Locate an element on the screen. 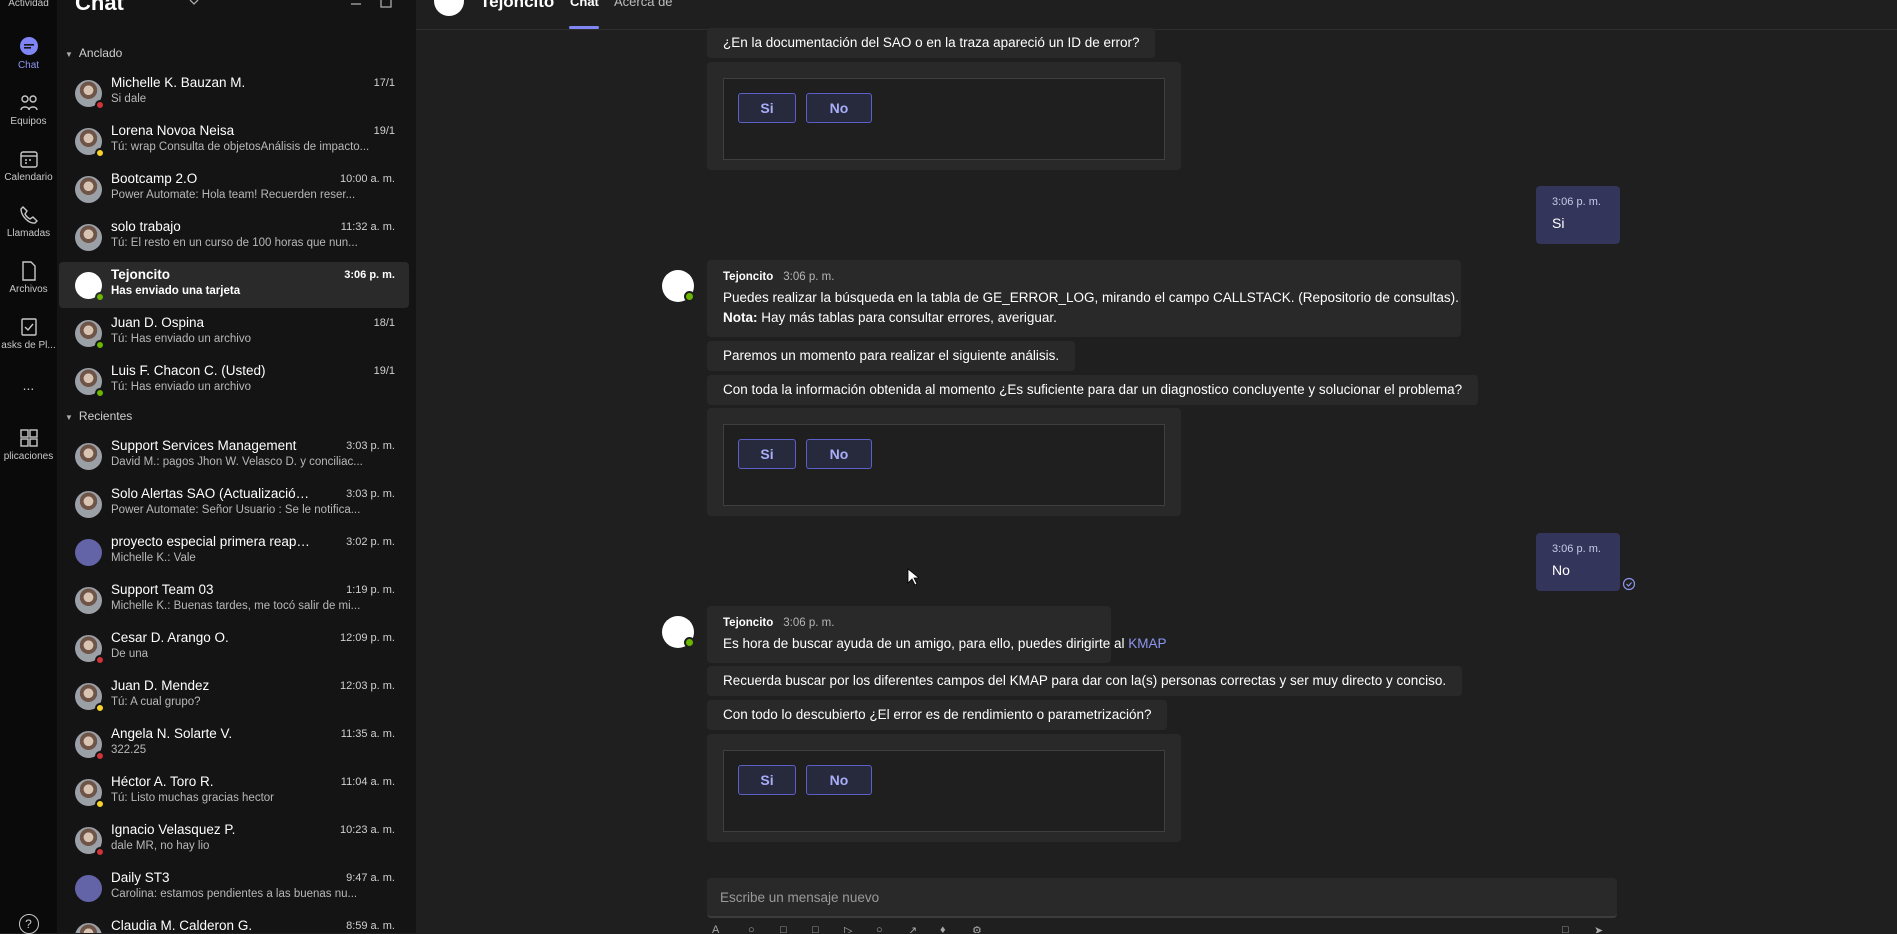  chat-time: 8:59 a. m. is located at coordinates (370, 926).